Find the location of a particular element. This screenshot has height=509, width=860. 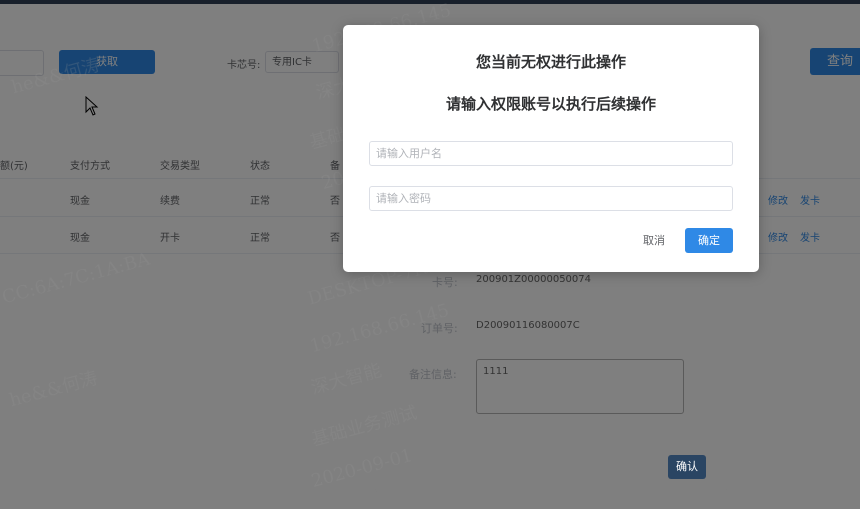

card-number-label: 卡号: is located at coordinates (445, 282).